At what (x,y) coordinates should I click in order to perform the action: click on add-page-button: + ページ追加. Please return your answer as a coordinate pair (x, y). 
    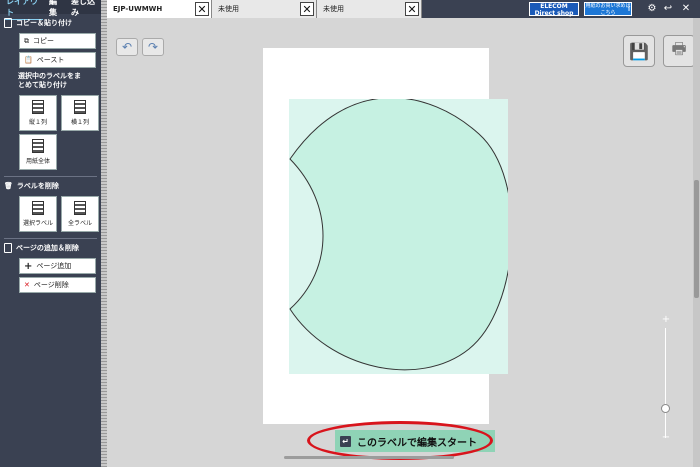
    Looking at the image, I should click on (57, 266).